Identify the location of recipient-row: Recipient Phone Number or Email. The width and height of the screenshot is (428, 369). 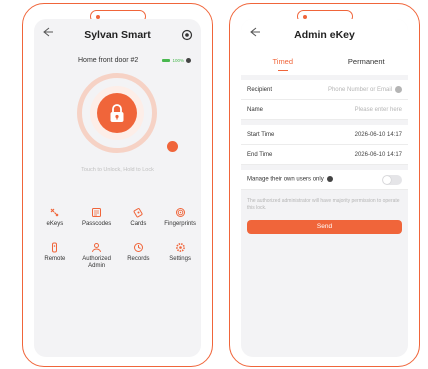
(324, 90).